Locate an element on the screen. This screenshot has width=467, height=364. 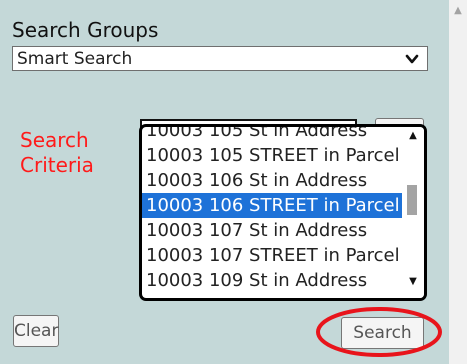
list-scroll-thumb is located at coordinates (412, 200).